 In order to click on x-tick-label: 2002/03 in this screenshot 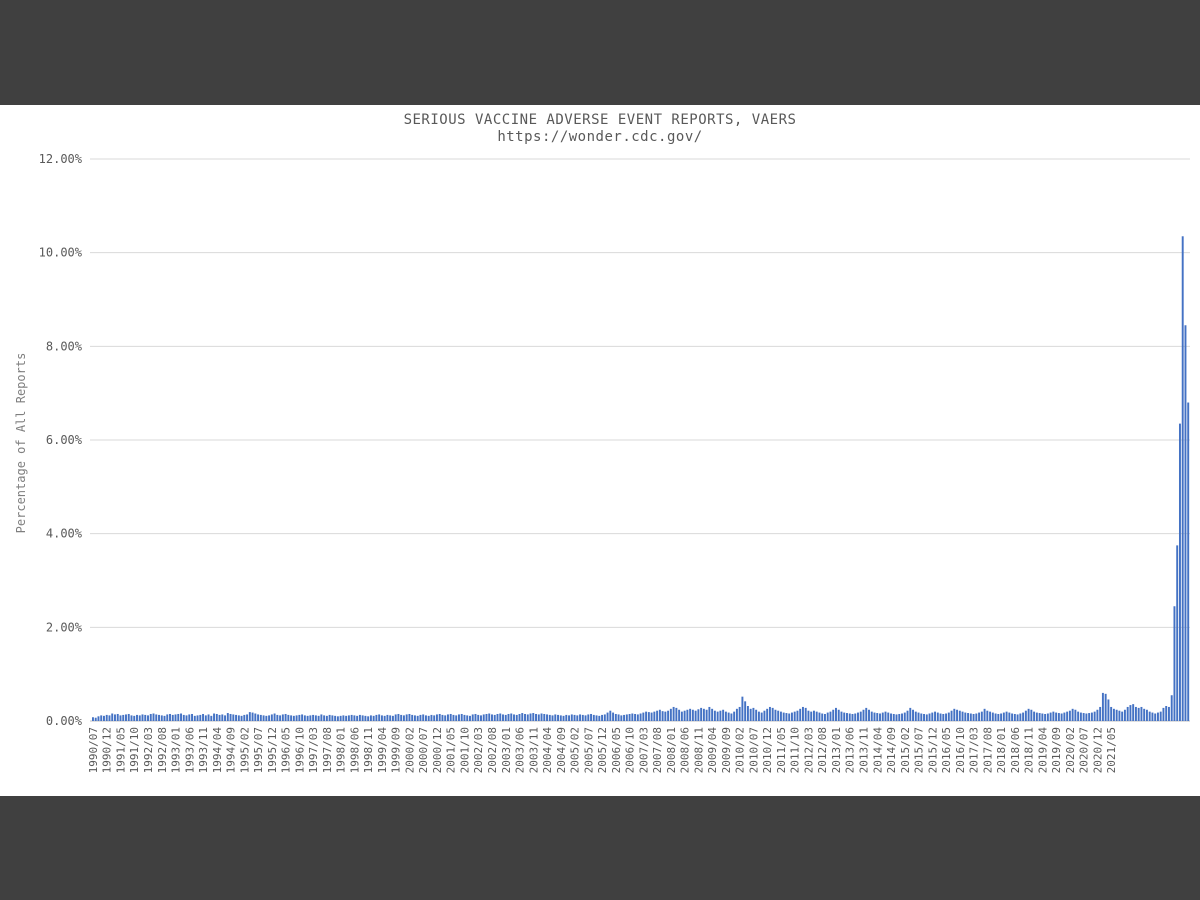, I will do `click(478, 750)`.